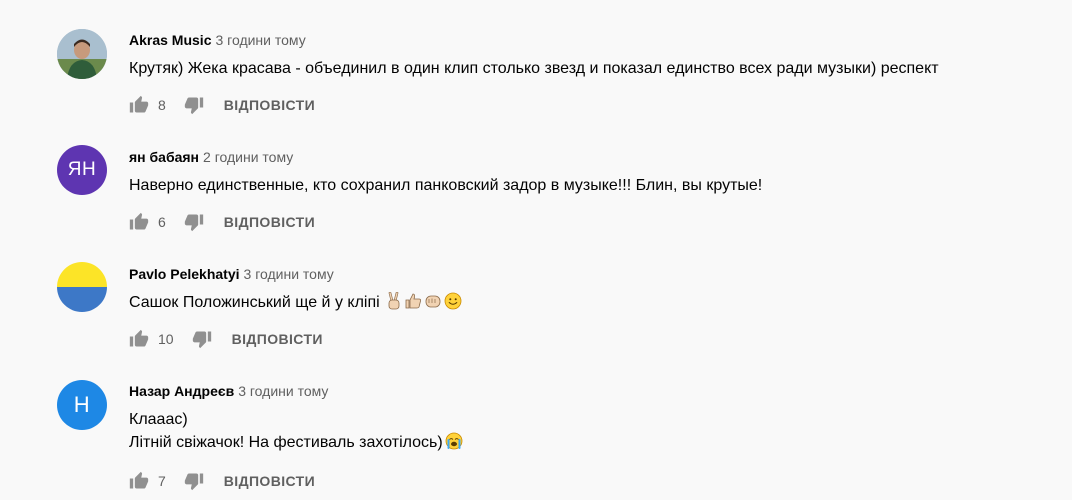 This screenshot has height=500, width=1072. What do you see at coordinates (162, 105) in the screenshot?
I see `like-count: 8` at bounding box center [162, 105].